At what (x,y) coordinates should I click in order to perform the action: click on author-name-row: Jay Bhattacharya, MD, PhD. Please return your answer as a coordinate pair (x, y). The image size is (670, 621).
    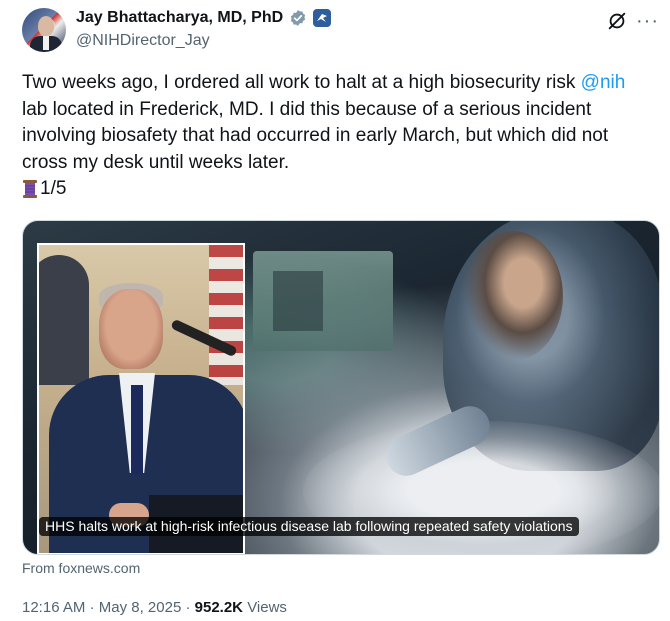
    Looking at the image, I should click on (204, 18).